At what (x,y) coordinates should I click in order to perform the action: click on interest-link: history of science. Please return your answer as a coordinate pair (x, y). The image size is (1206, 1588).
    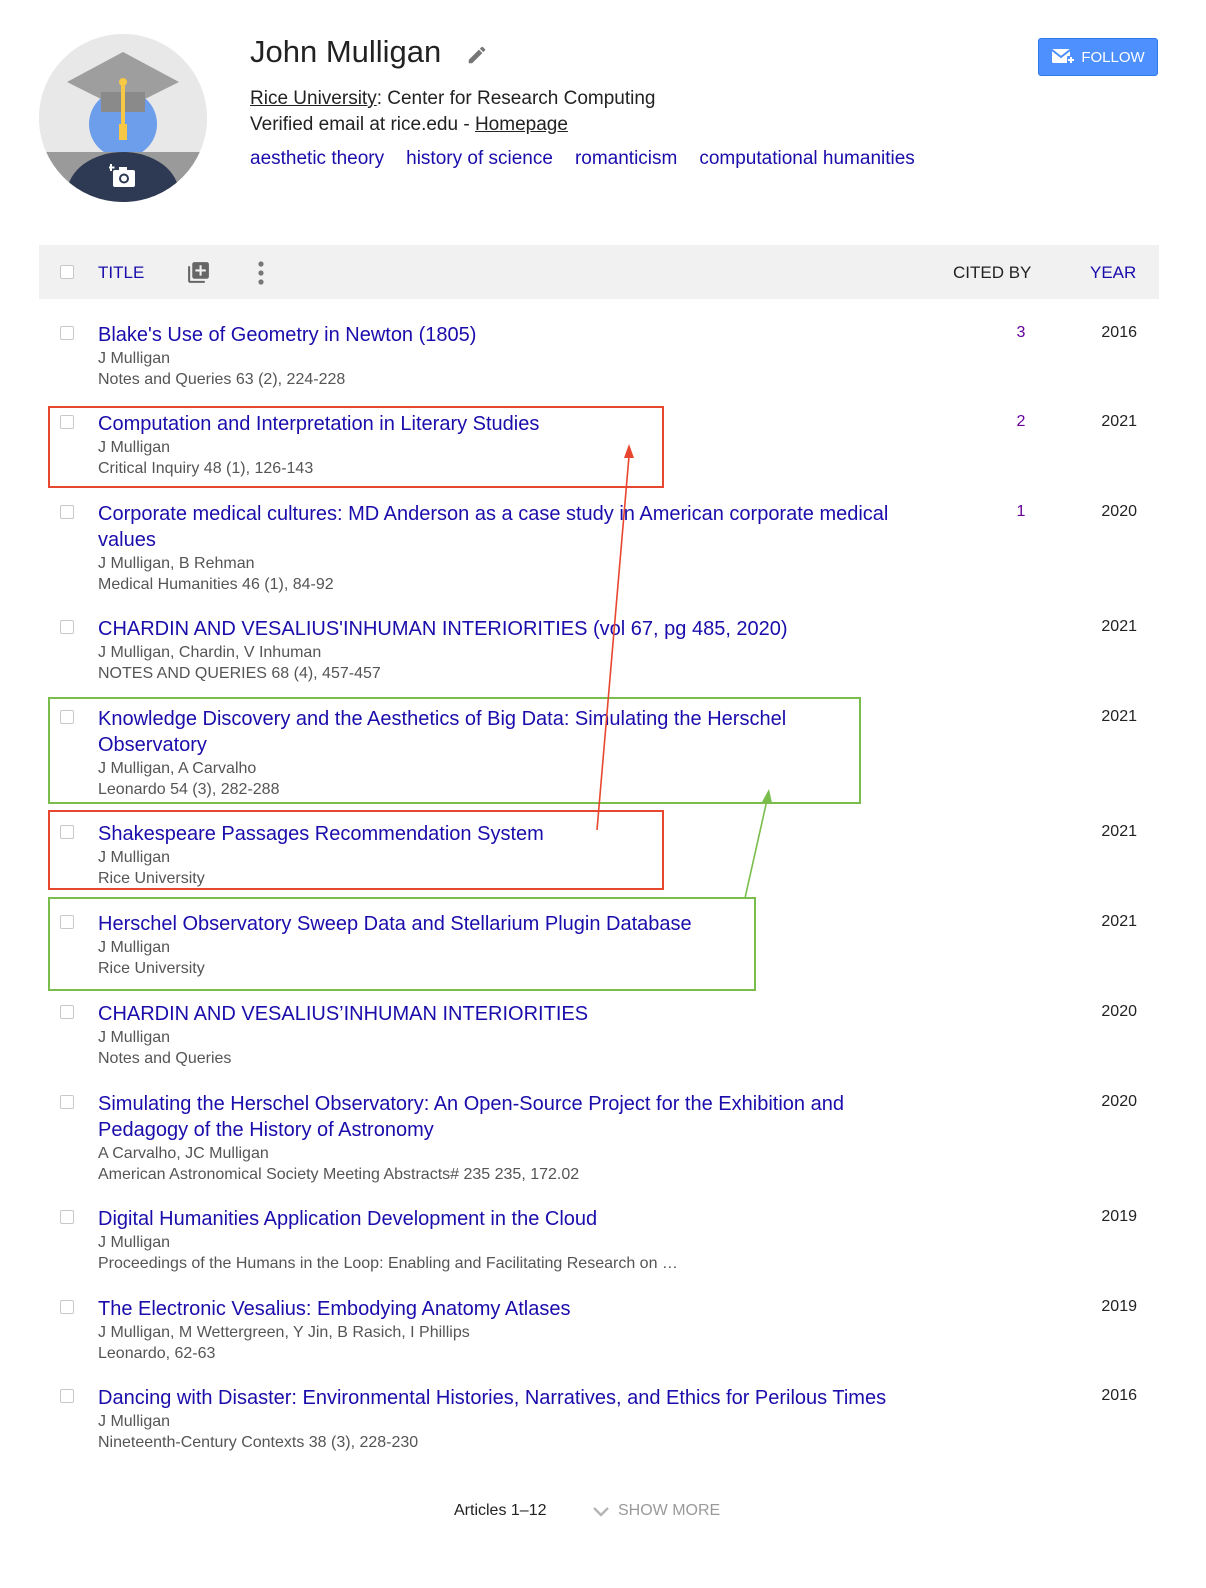
    Looking at the image, I should click on (479, 159).